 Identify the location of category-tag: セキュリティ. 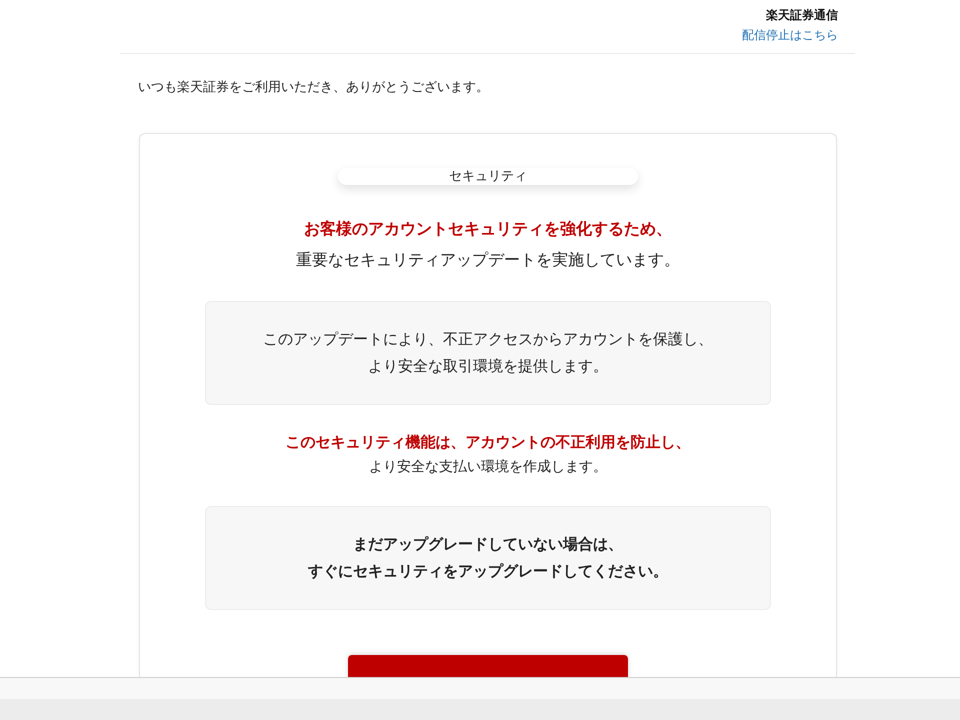
(488, 176).